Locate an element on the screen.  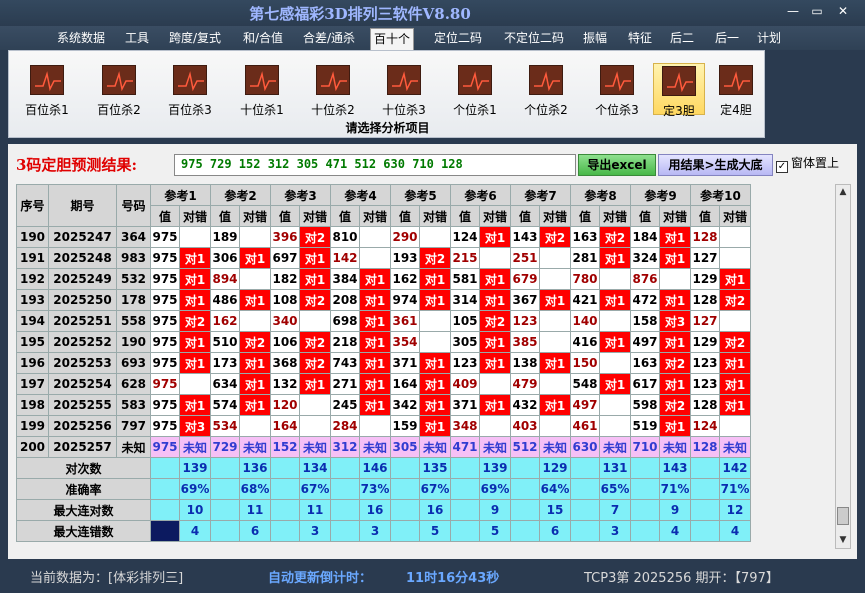
menu-item-4: 合差/通杀 is located at coordinates (329, 39).